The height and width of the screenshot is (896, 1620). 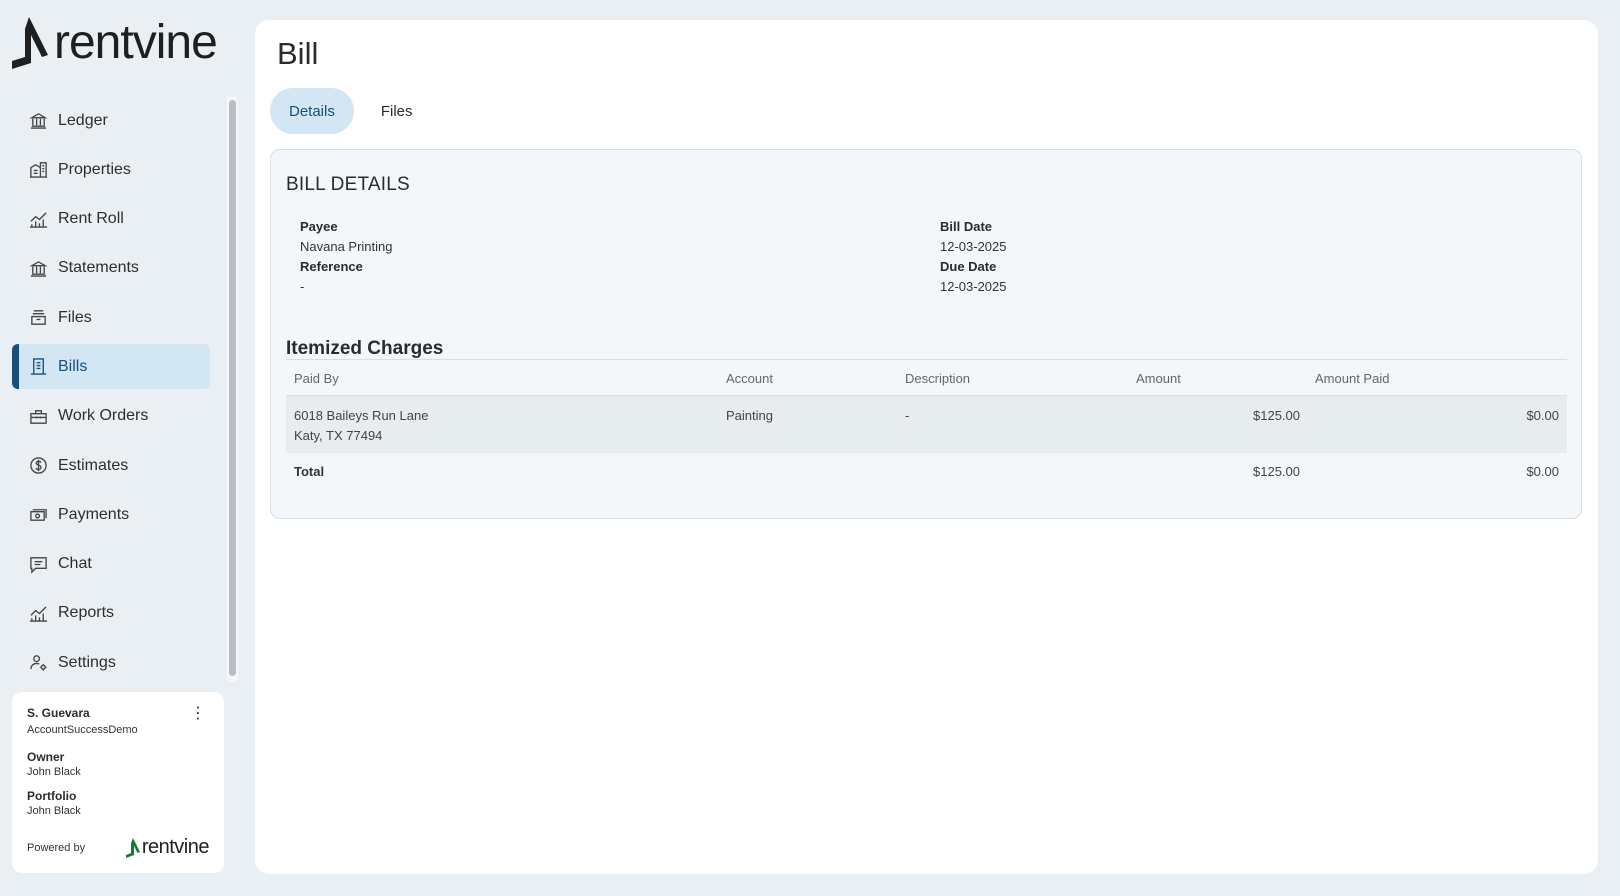 I want to click on sidebar-item-payments: Payments, so click(x=111, y=514).